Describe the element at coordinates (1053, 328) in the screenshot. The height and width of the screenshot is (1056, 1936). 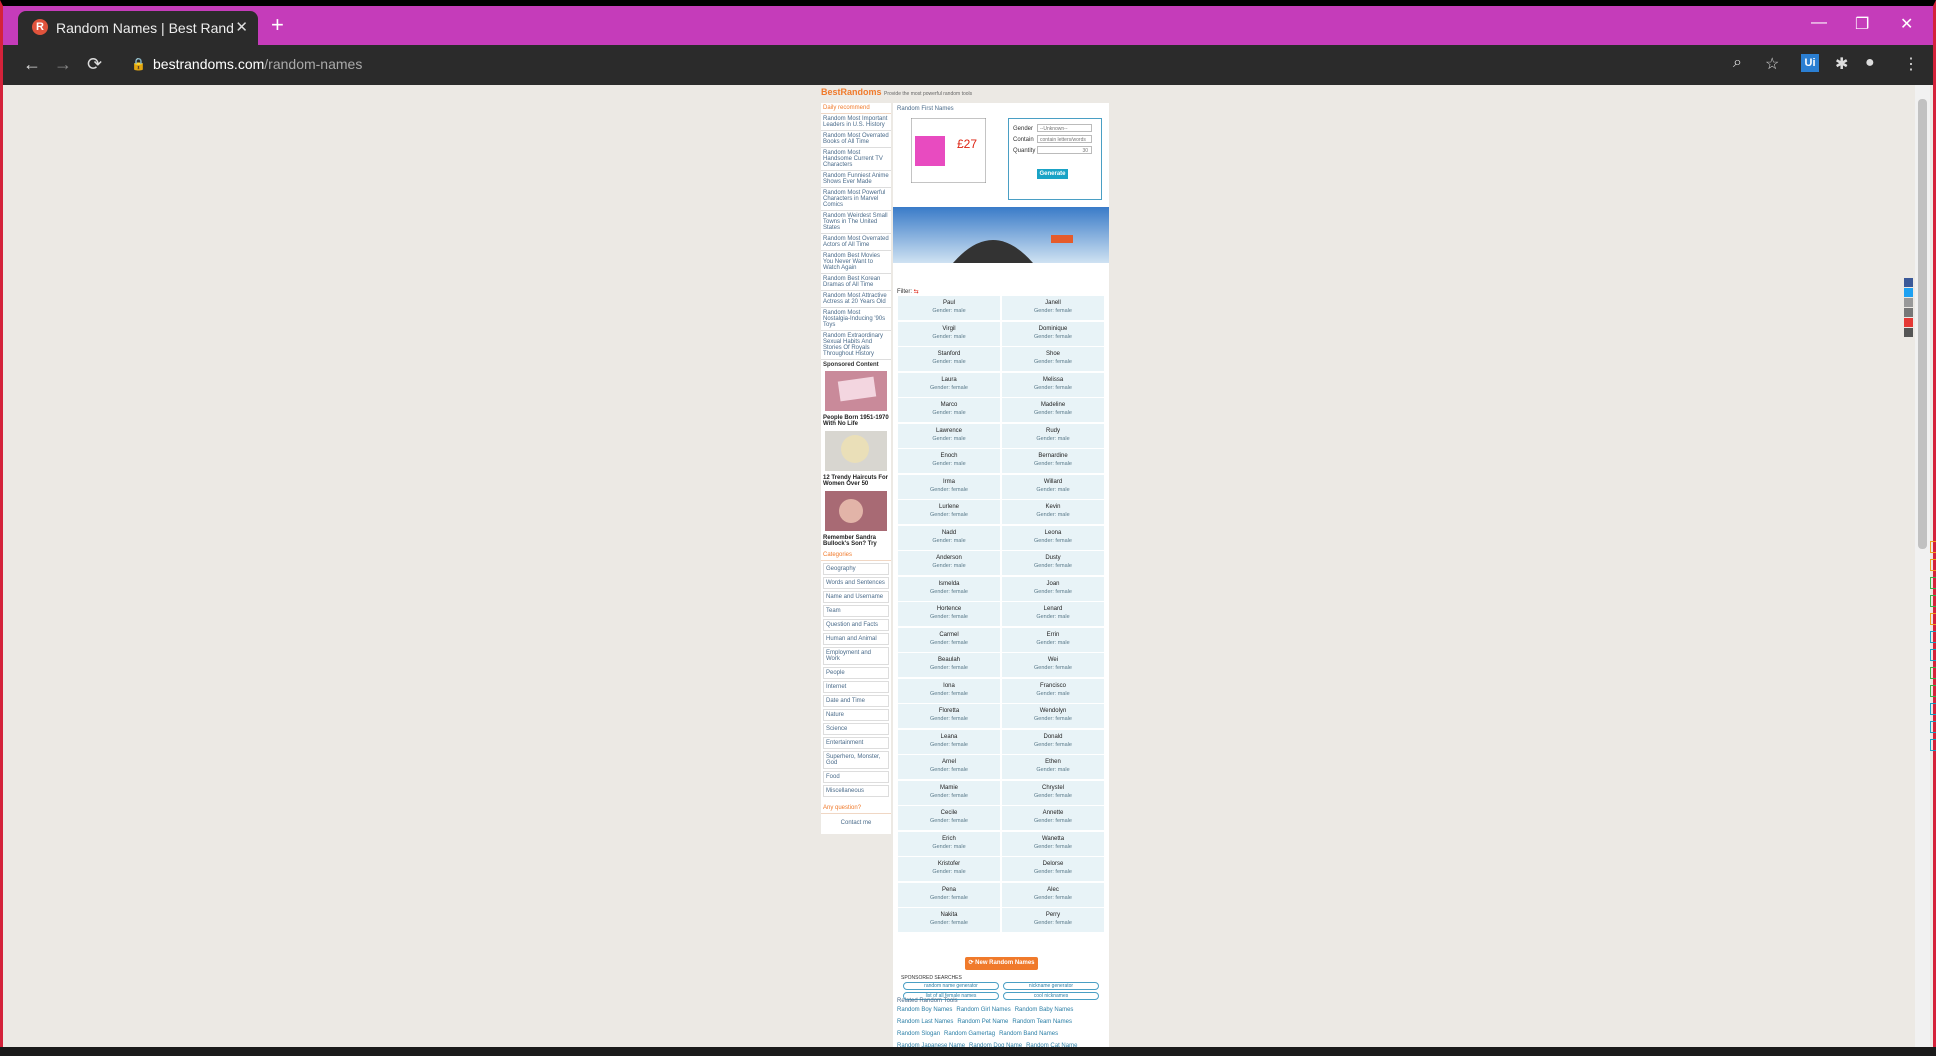
I see `name-text: Dominique` at that location.